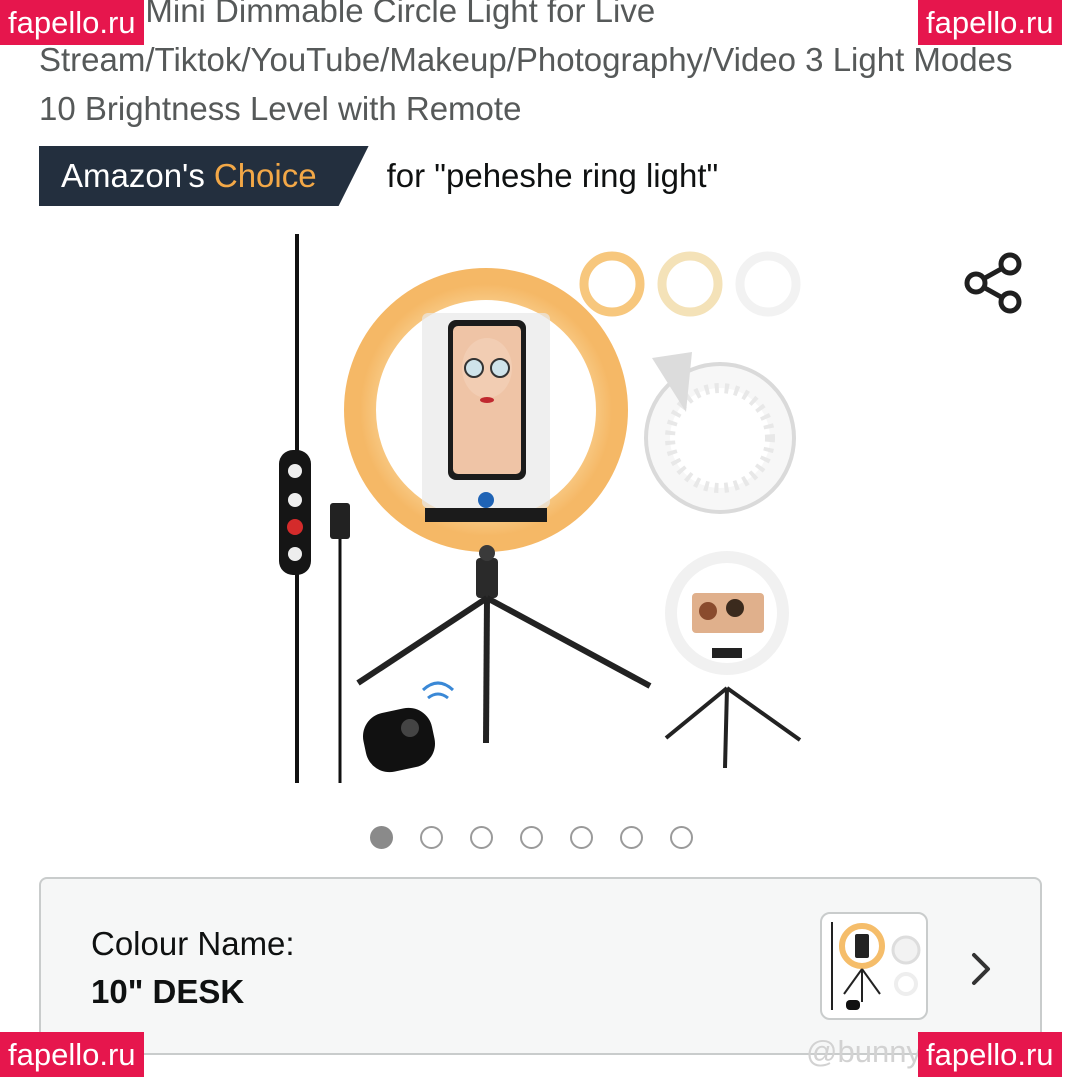 The height and width of the screenshot is (1079, 1080). Describe the element at coordinates (168, 991) in the screenshot. I see `variant-value: 10" DESK` at that location.